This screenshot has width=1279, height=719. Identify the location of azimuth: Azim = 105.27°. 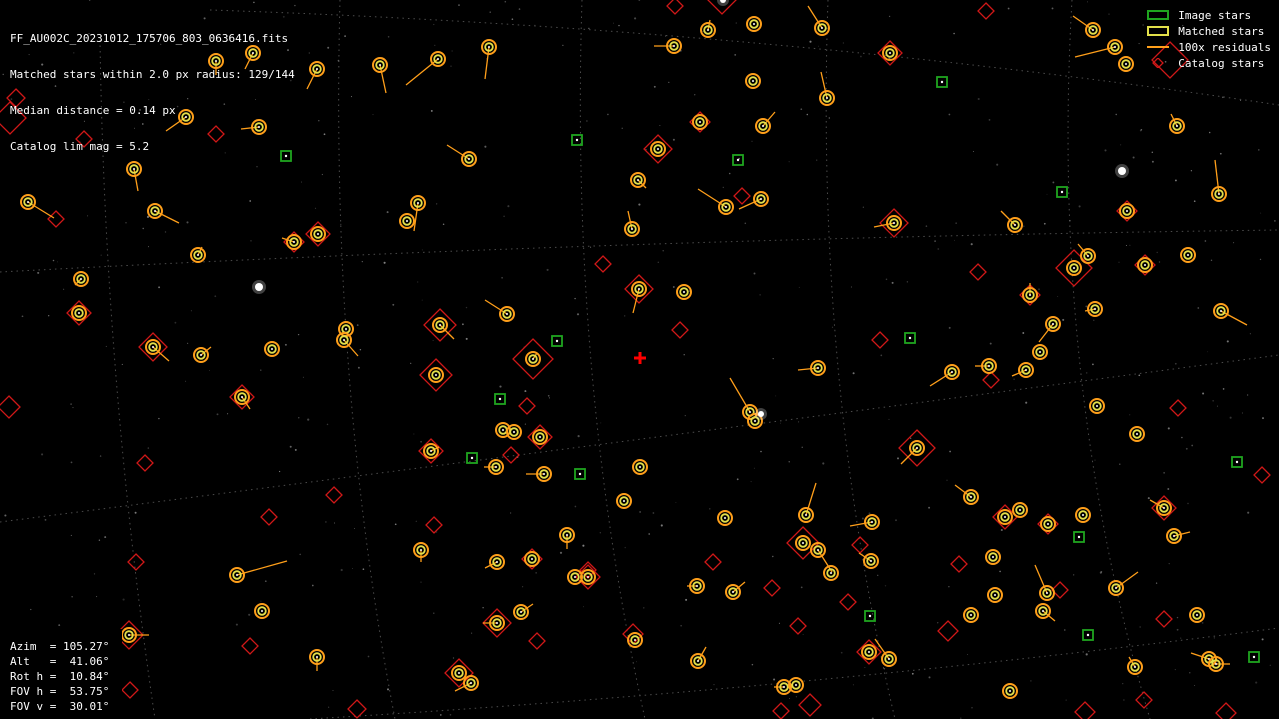
(60, 646).